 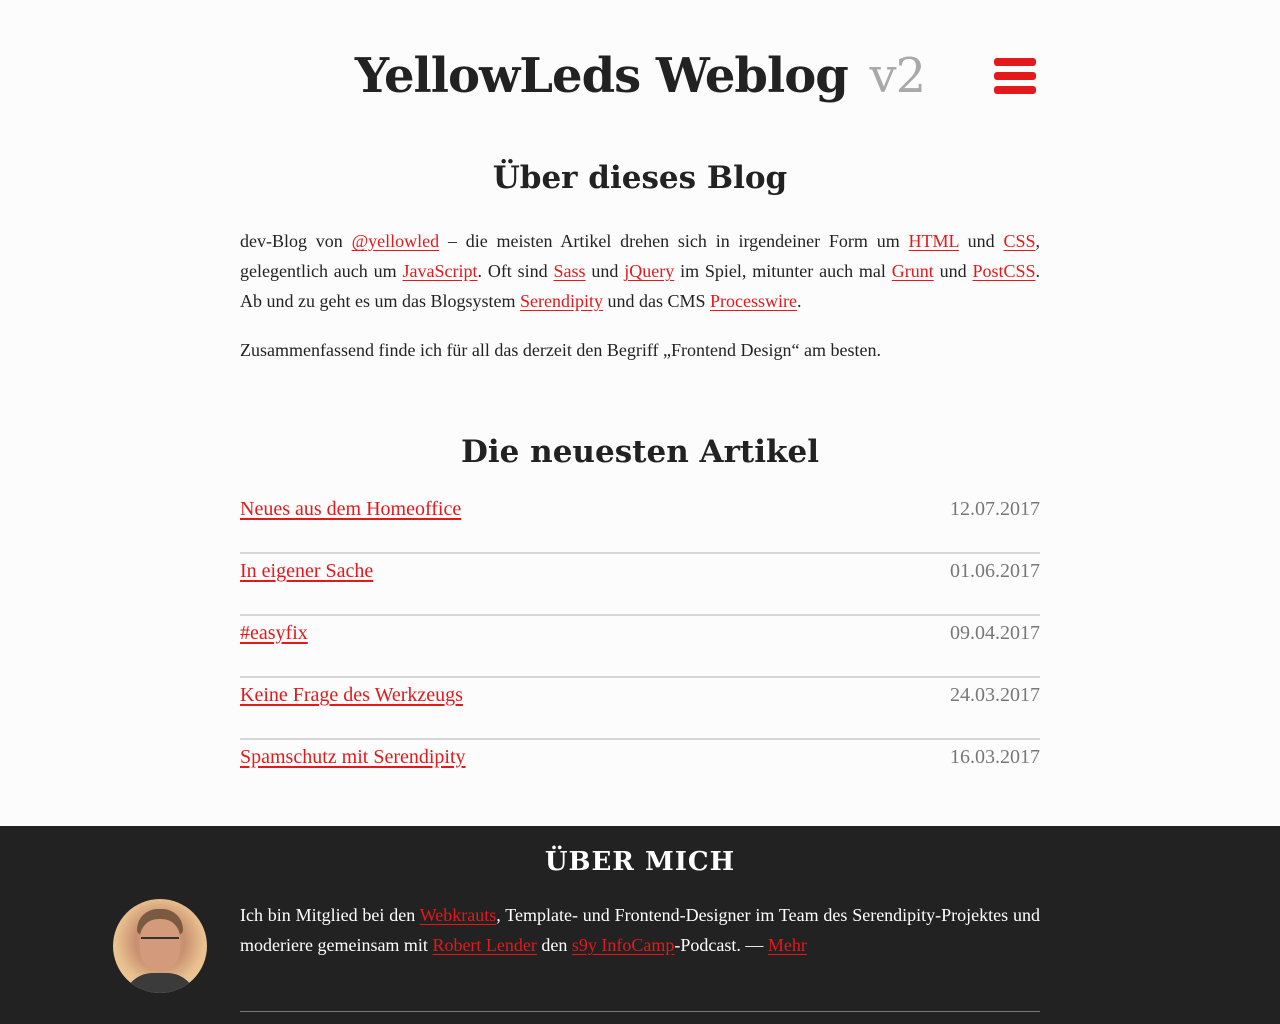 I want to click on link-jquery: jQuery, so click(x=649, y=271).